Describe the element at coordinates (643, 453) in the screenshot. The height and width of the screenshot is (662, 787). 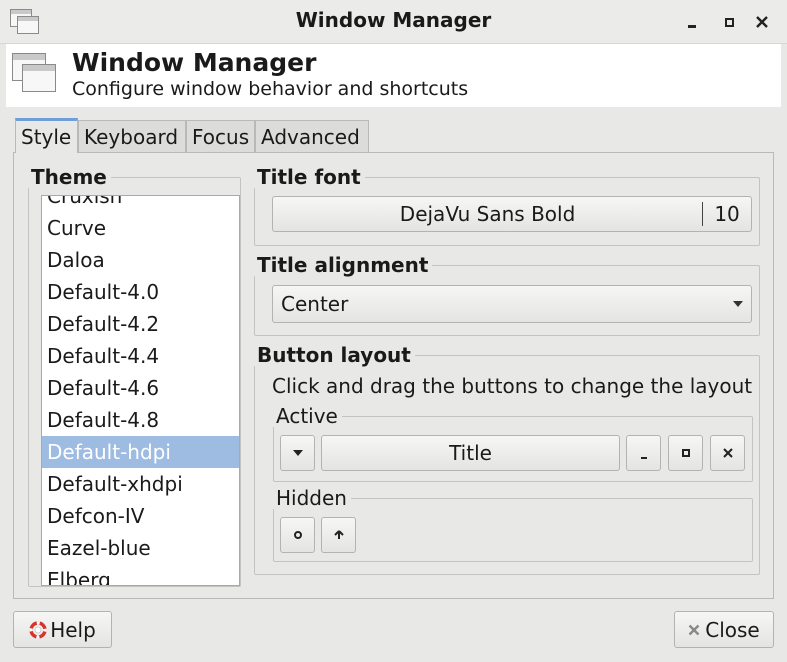
I see `minimize-layout-button` at that location.